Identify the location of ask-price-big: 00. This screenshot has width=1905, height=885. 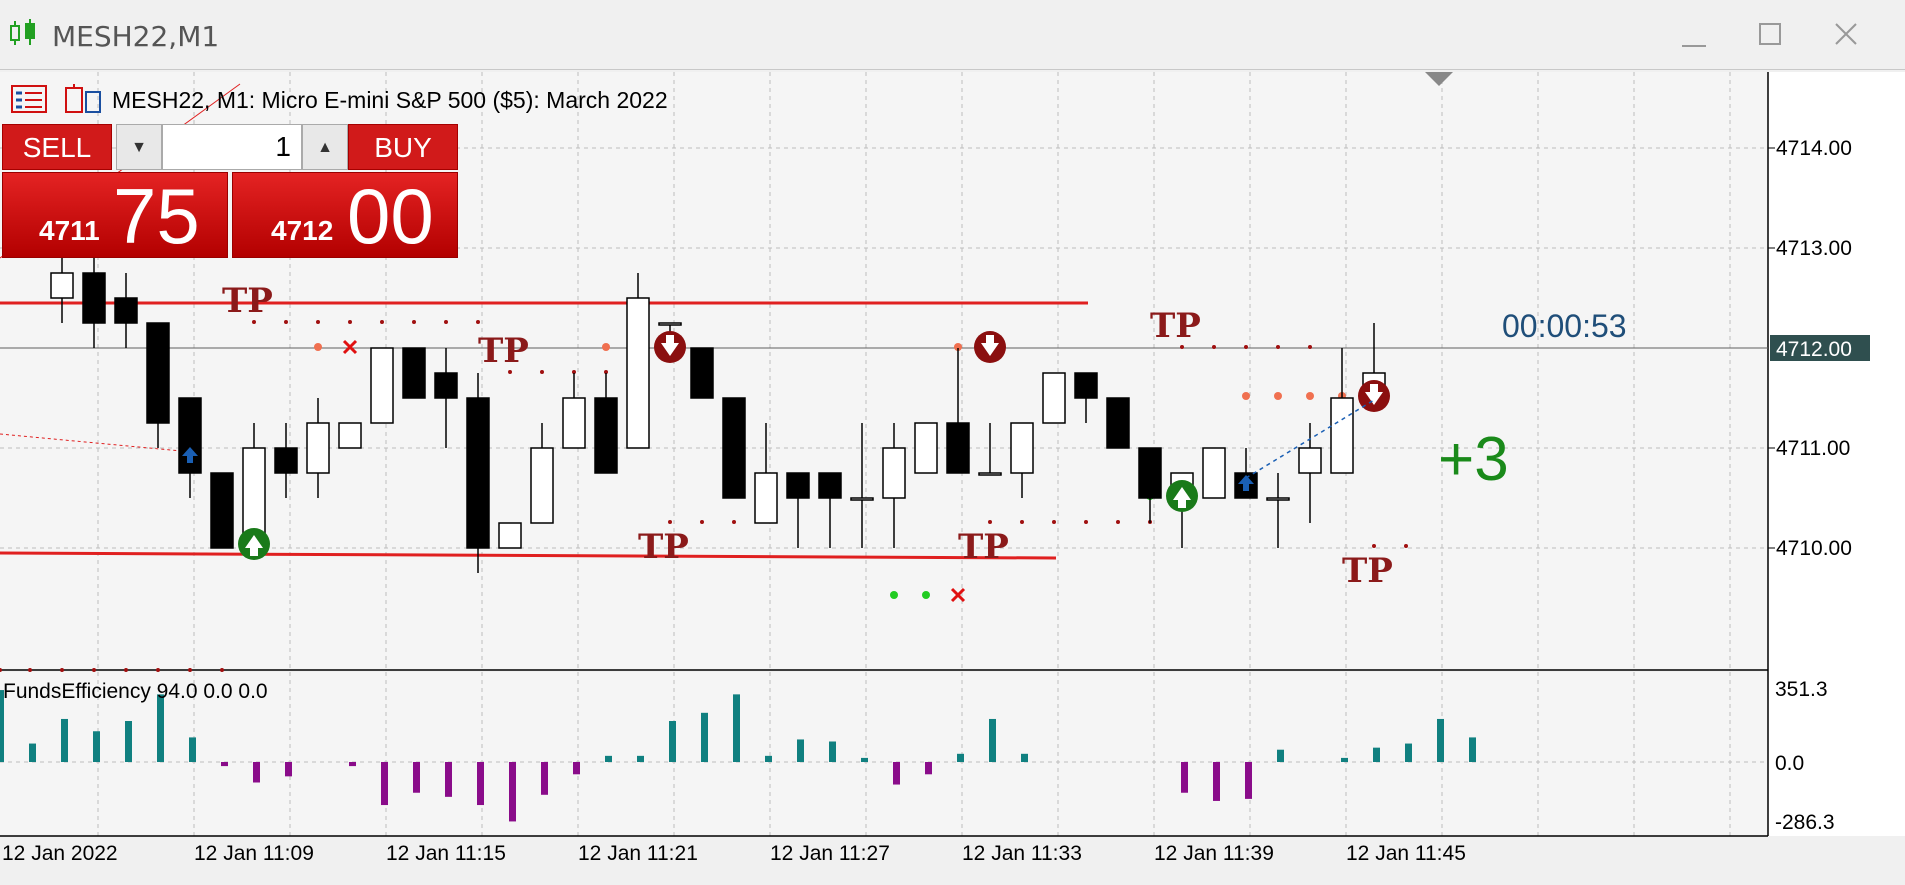
(390, 216).